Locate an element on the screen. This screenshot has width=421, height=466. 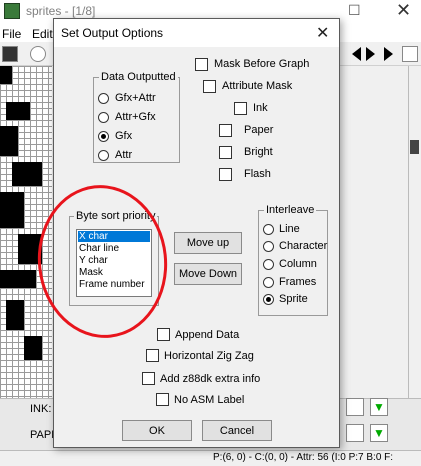
radio-gfx-attr is located at coordinates (103, 98).